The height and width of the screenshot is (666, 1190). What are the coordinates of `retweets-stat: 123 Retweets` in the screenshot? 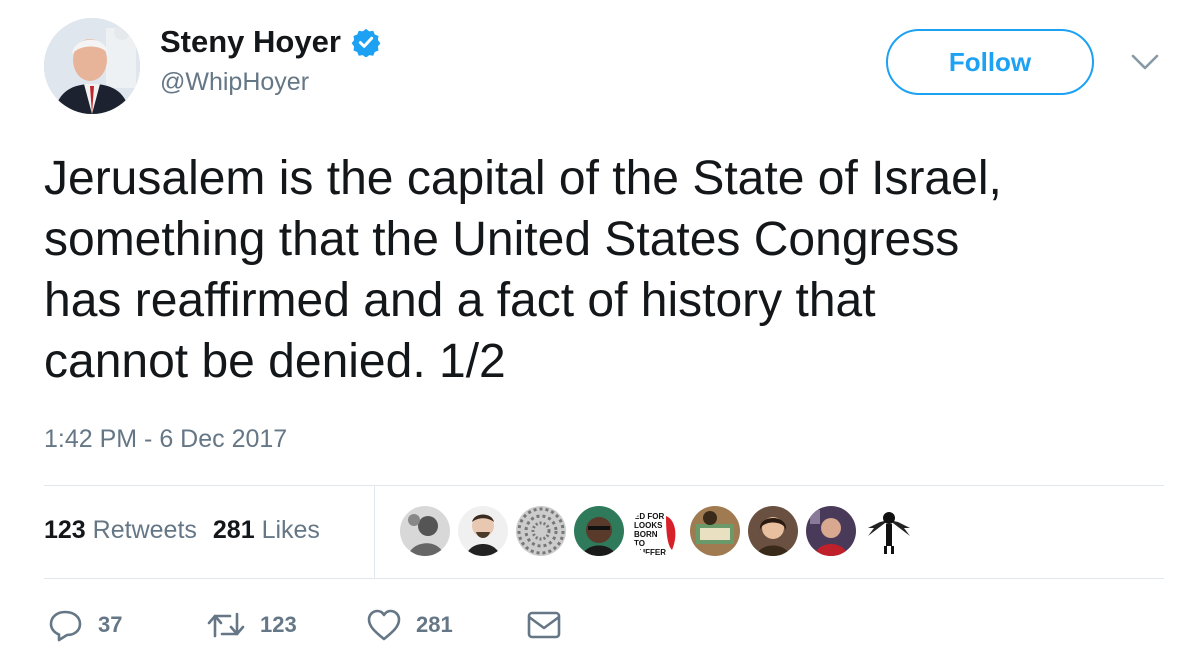 It's located at (120, 530).